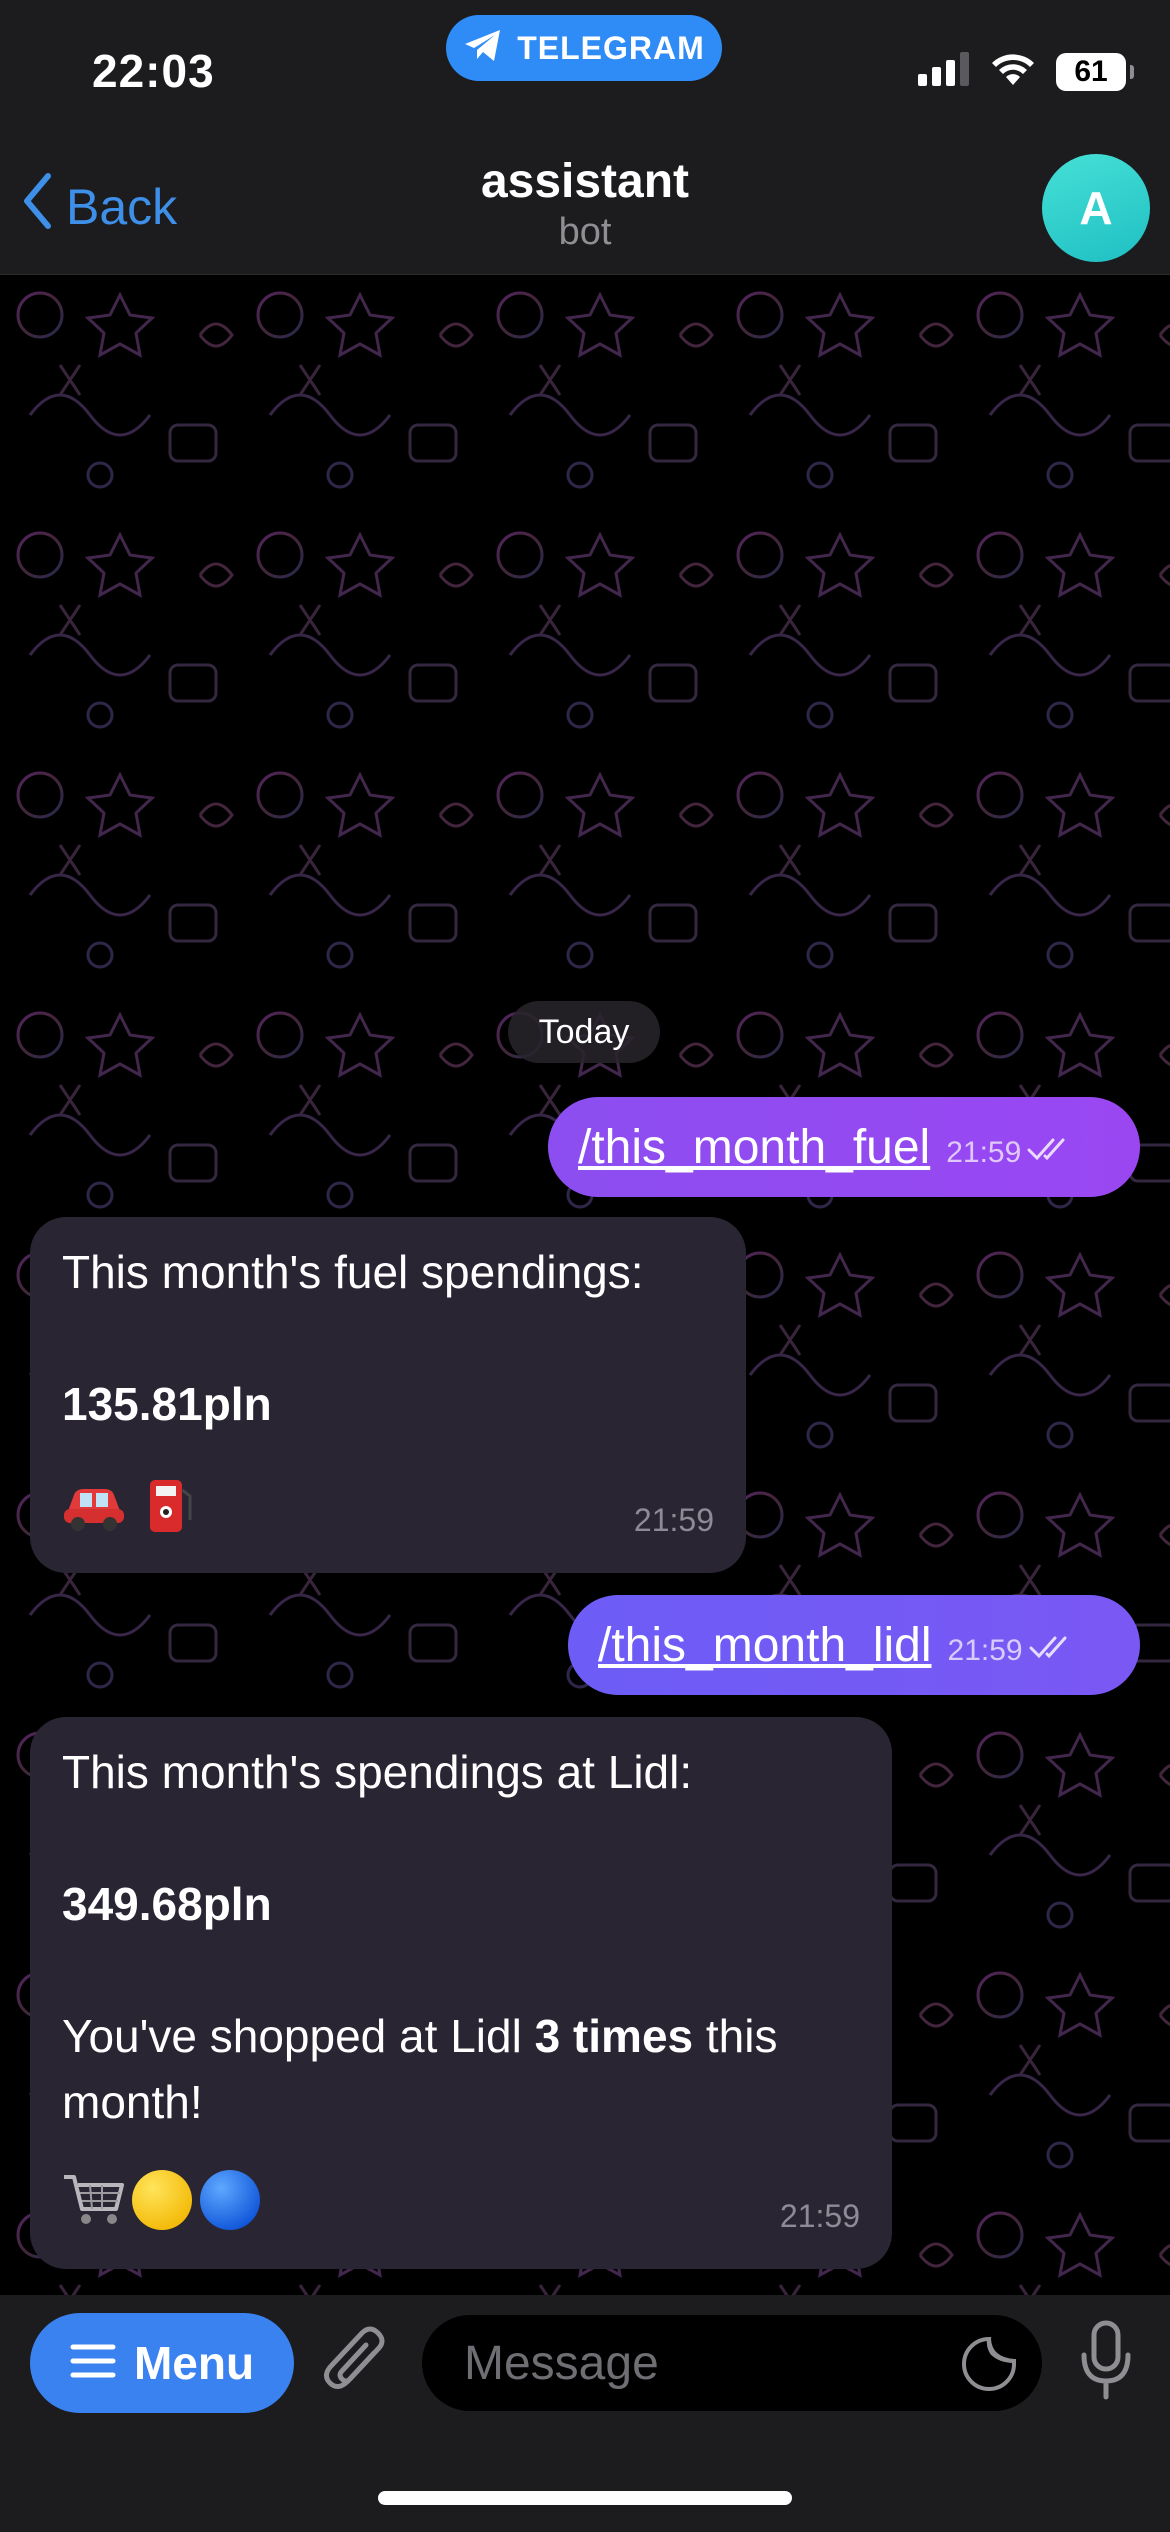 Image resolution: width=1170 pixels, height=2532 pixels. I want to click on status-icons: 61, so click(1026, 71).